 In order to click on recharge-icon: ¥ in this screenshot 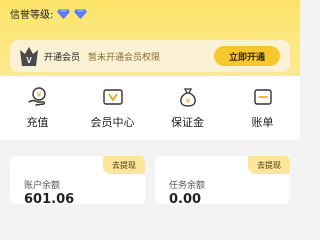, I will do `click(36, 96)`.